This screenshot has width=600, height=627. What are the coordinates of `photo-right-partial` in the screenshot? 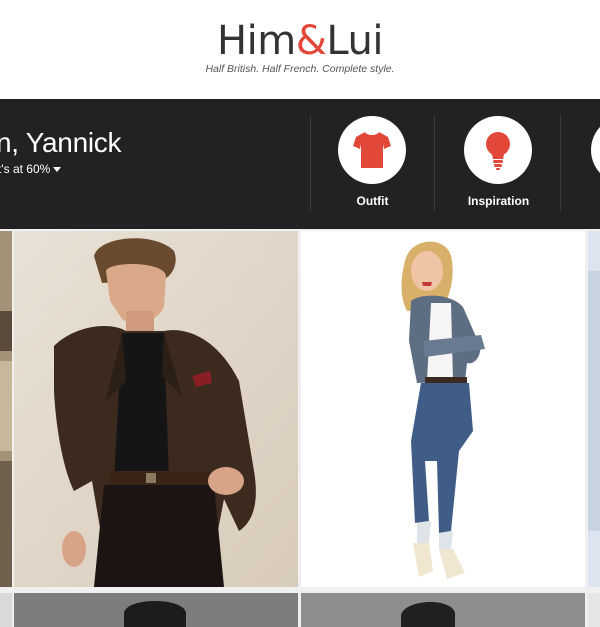 It's located at (594, 409).